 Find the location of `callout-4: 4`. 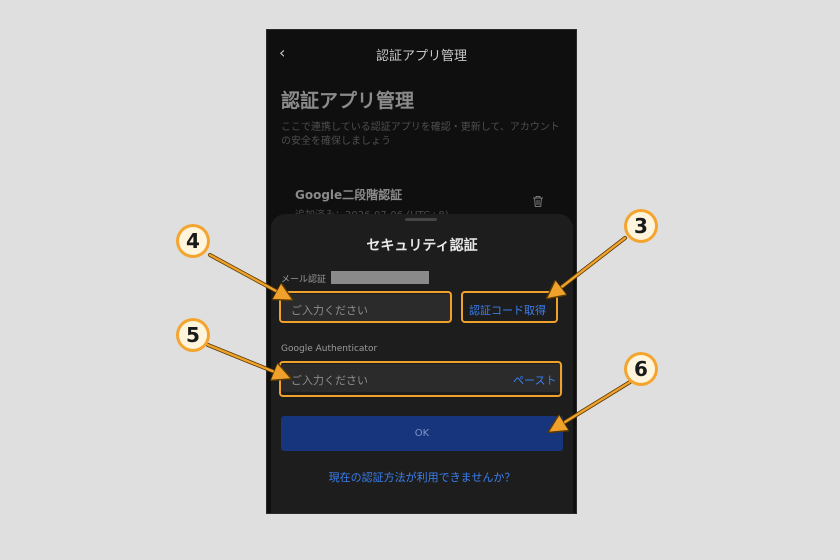

callout-4: 4 is located at coordinates (193, 241).